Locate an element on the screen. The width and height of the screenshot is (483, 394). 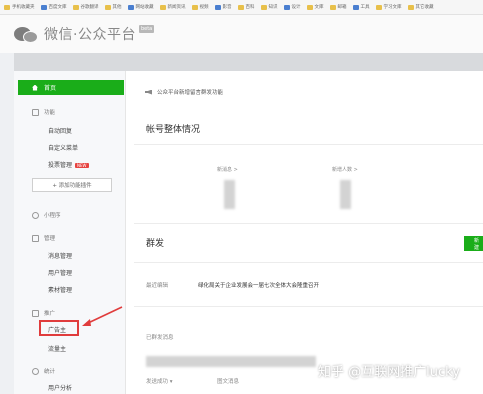
message-type-label: 图文消息 is located at coordinates (228, 382).